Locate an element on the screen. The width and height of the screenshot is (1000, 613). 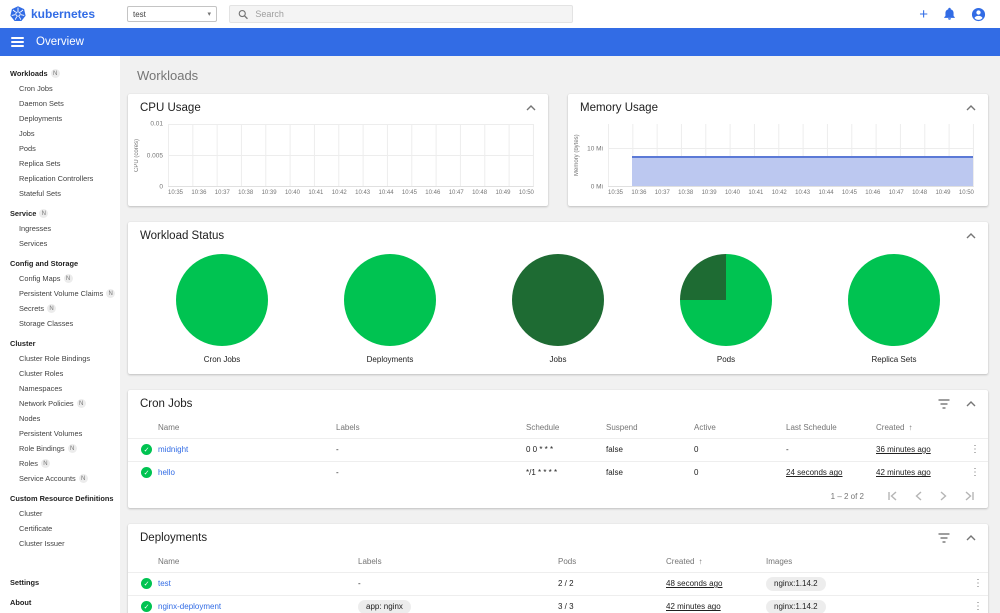
sidebar-item-label: Persistent Volume Claims is located at coordinates (61, 293).